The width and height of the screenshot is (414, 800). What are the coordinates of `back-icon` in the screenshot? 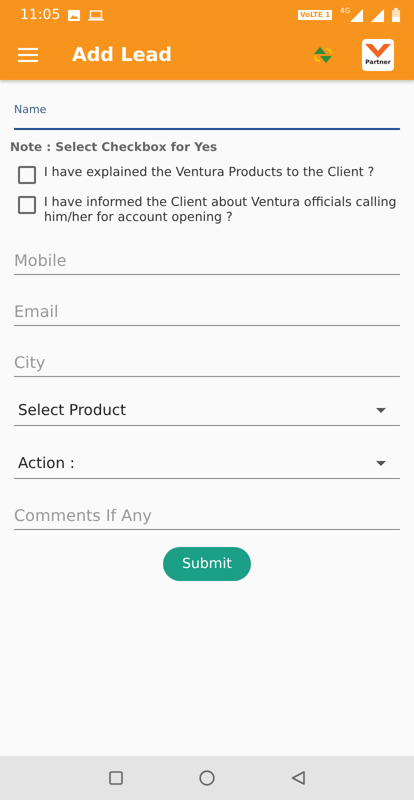 It's located at (298, 778).